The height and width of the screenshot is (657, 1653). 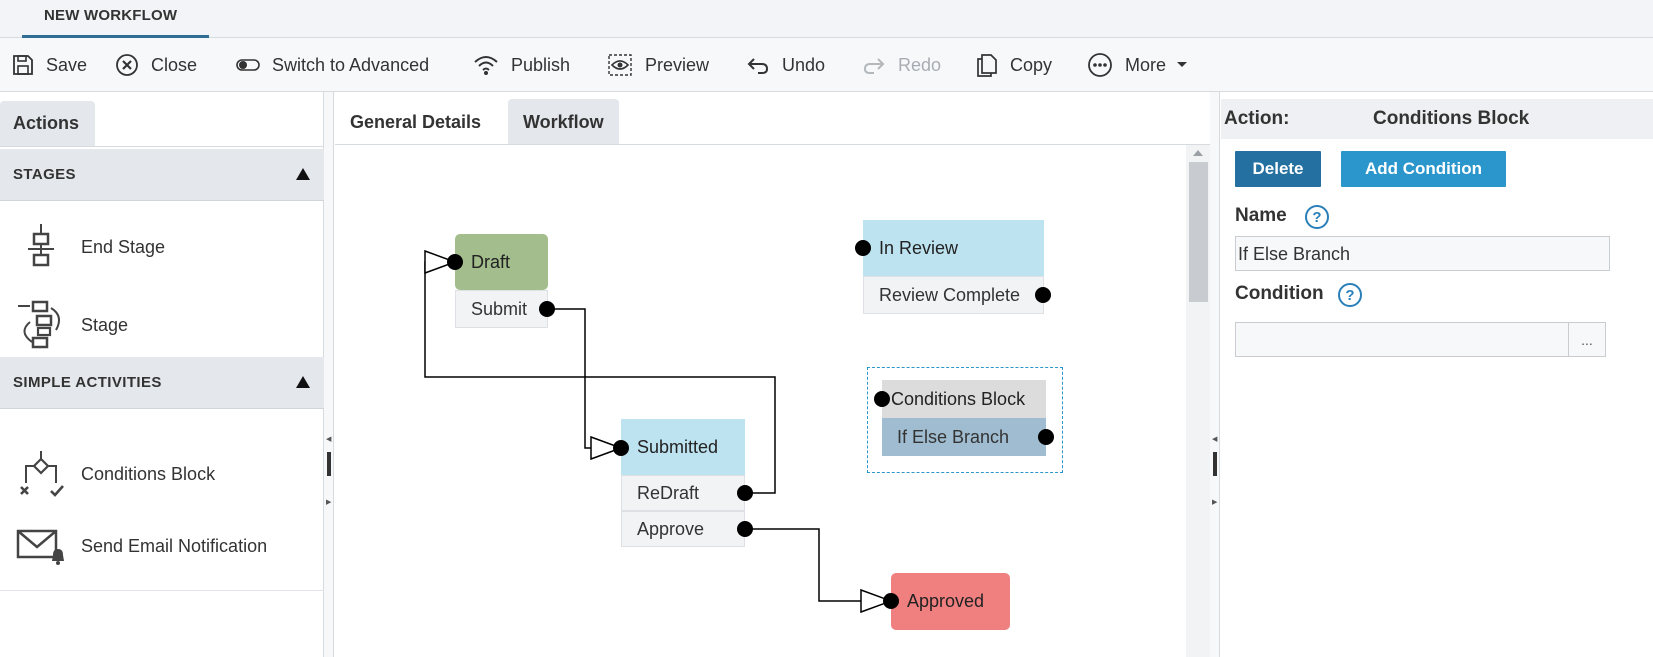 What do you see at coordinates (1279, 293) in the screenshot?
I see `condition-label: Condition` at bounding box center [1279, 293].